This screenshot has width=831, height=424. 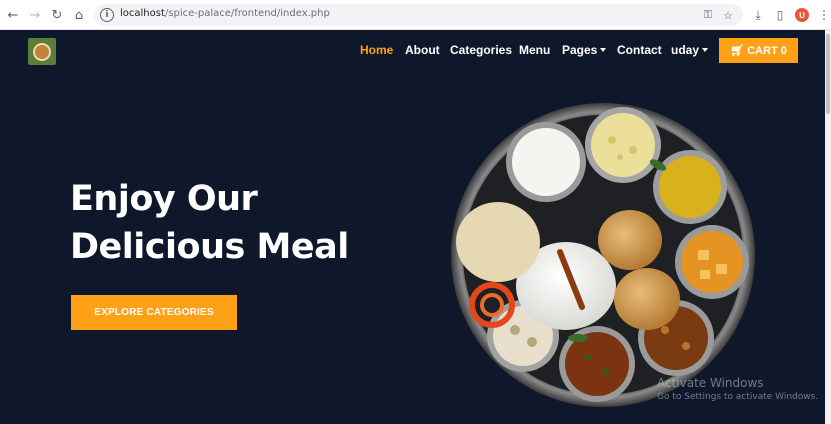 What do you see at coordinates (57, 15) in the screenshot?
I see `reload-icon: ↻` at bounding box center [57, 15].